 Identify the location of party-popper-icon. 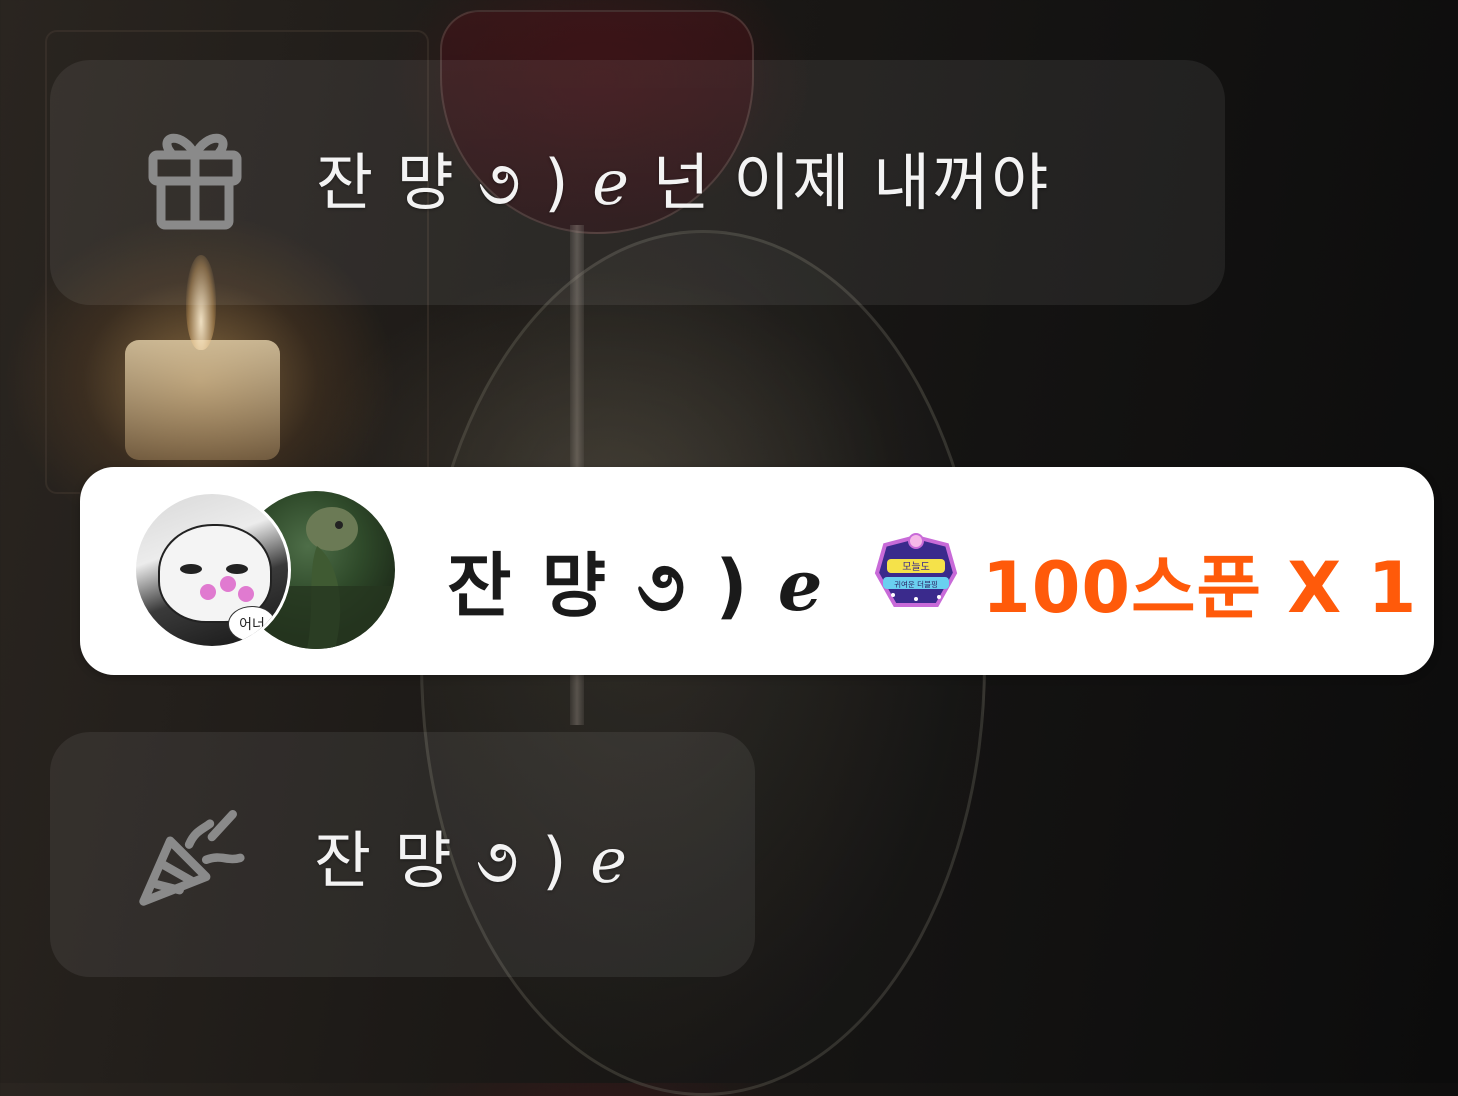
(191, 855).